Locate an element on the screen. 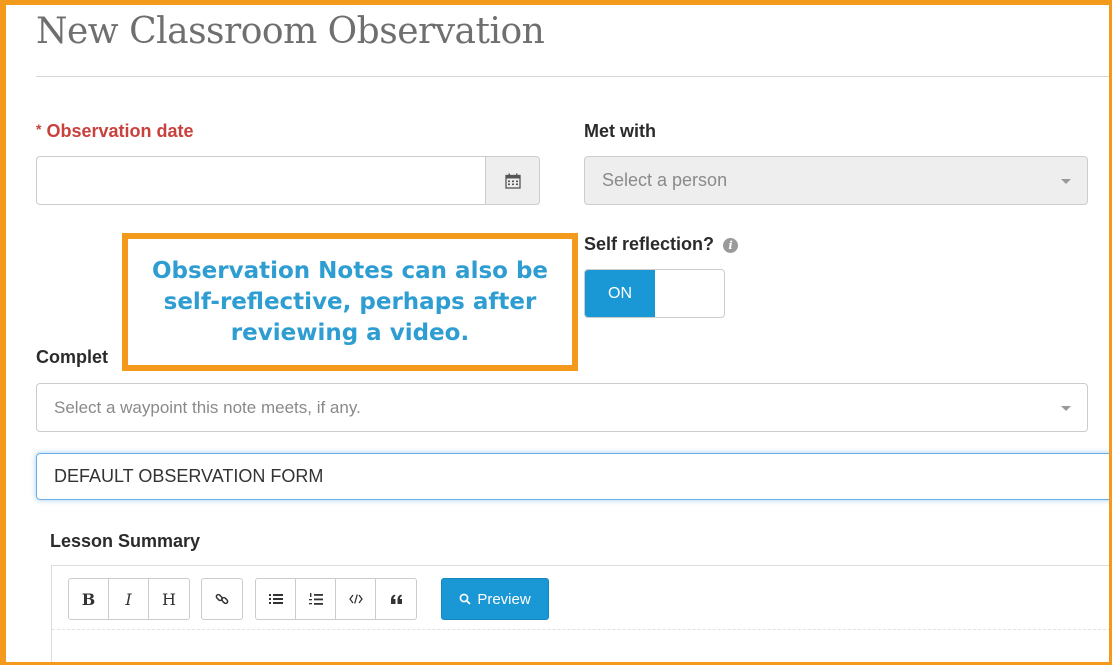 Image resolution: width=1112 pixels, height=665 pixels. met-with-select: Select a person is located at coordinates (836, 180).